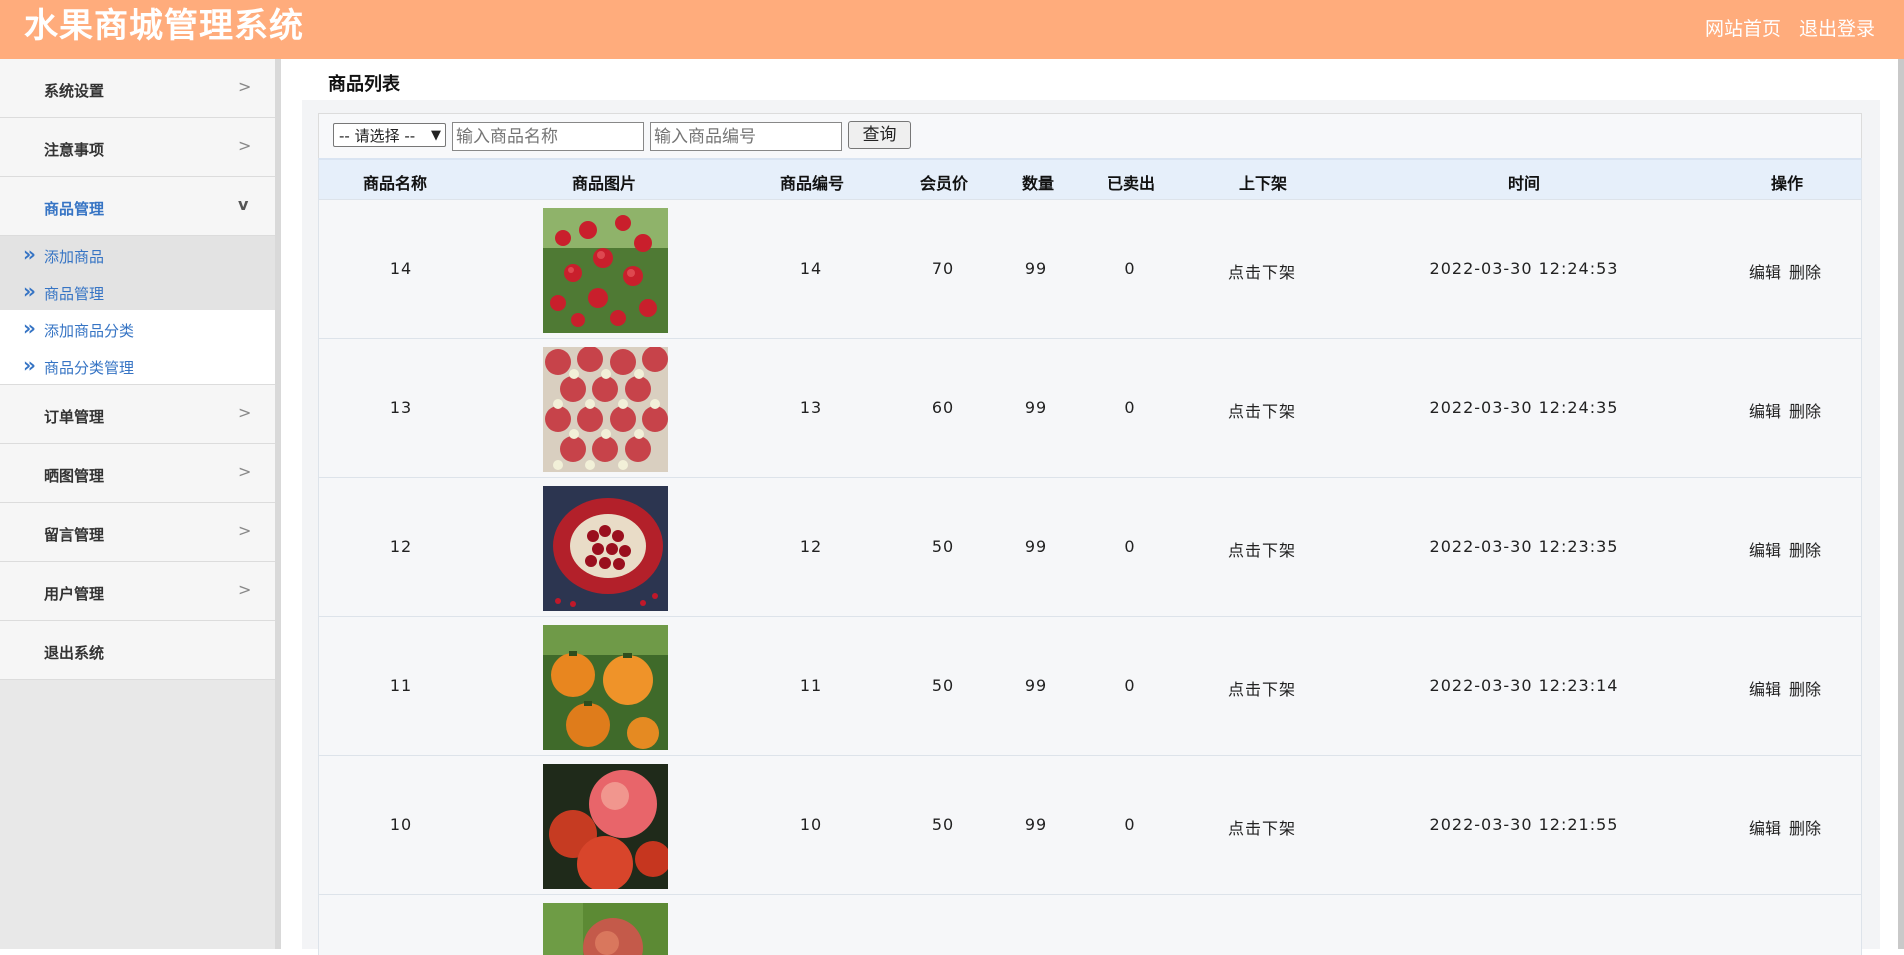 The width and height of the screenshot is (1904, 955). I want to click on logout-link: 退出登录, so click(1837, 29).